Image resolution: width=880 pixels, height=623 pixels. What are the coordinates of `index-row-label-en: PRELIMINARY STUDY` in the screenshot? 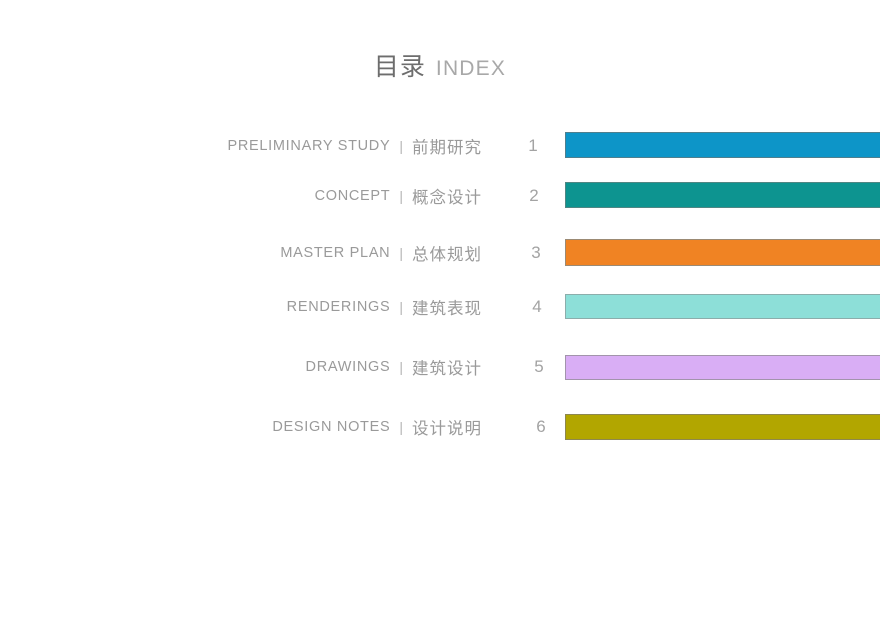 It's located at (309, 146).